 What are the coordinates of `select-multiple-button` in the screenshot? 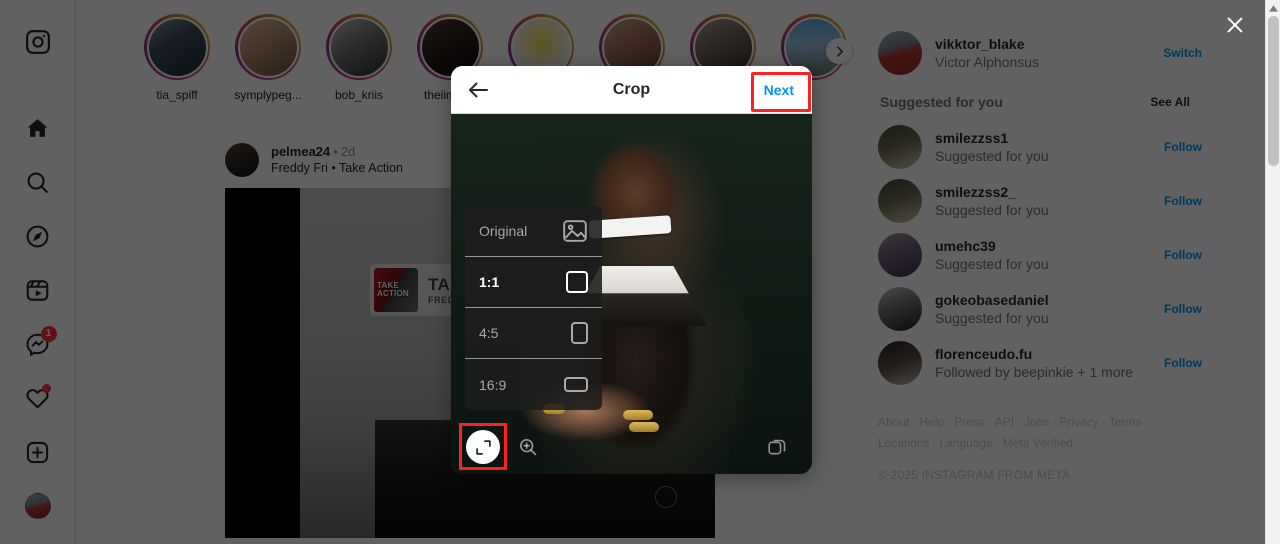 It's located at (777, 447).